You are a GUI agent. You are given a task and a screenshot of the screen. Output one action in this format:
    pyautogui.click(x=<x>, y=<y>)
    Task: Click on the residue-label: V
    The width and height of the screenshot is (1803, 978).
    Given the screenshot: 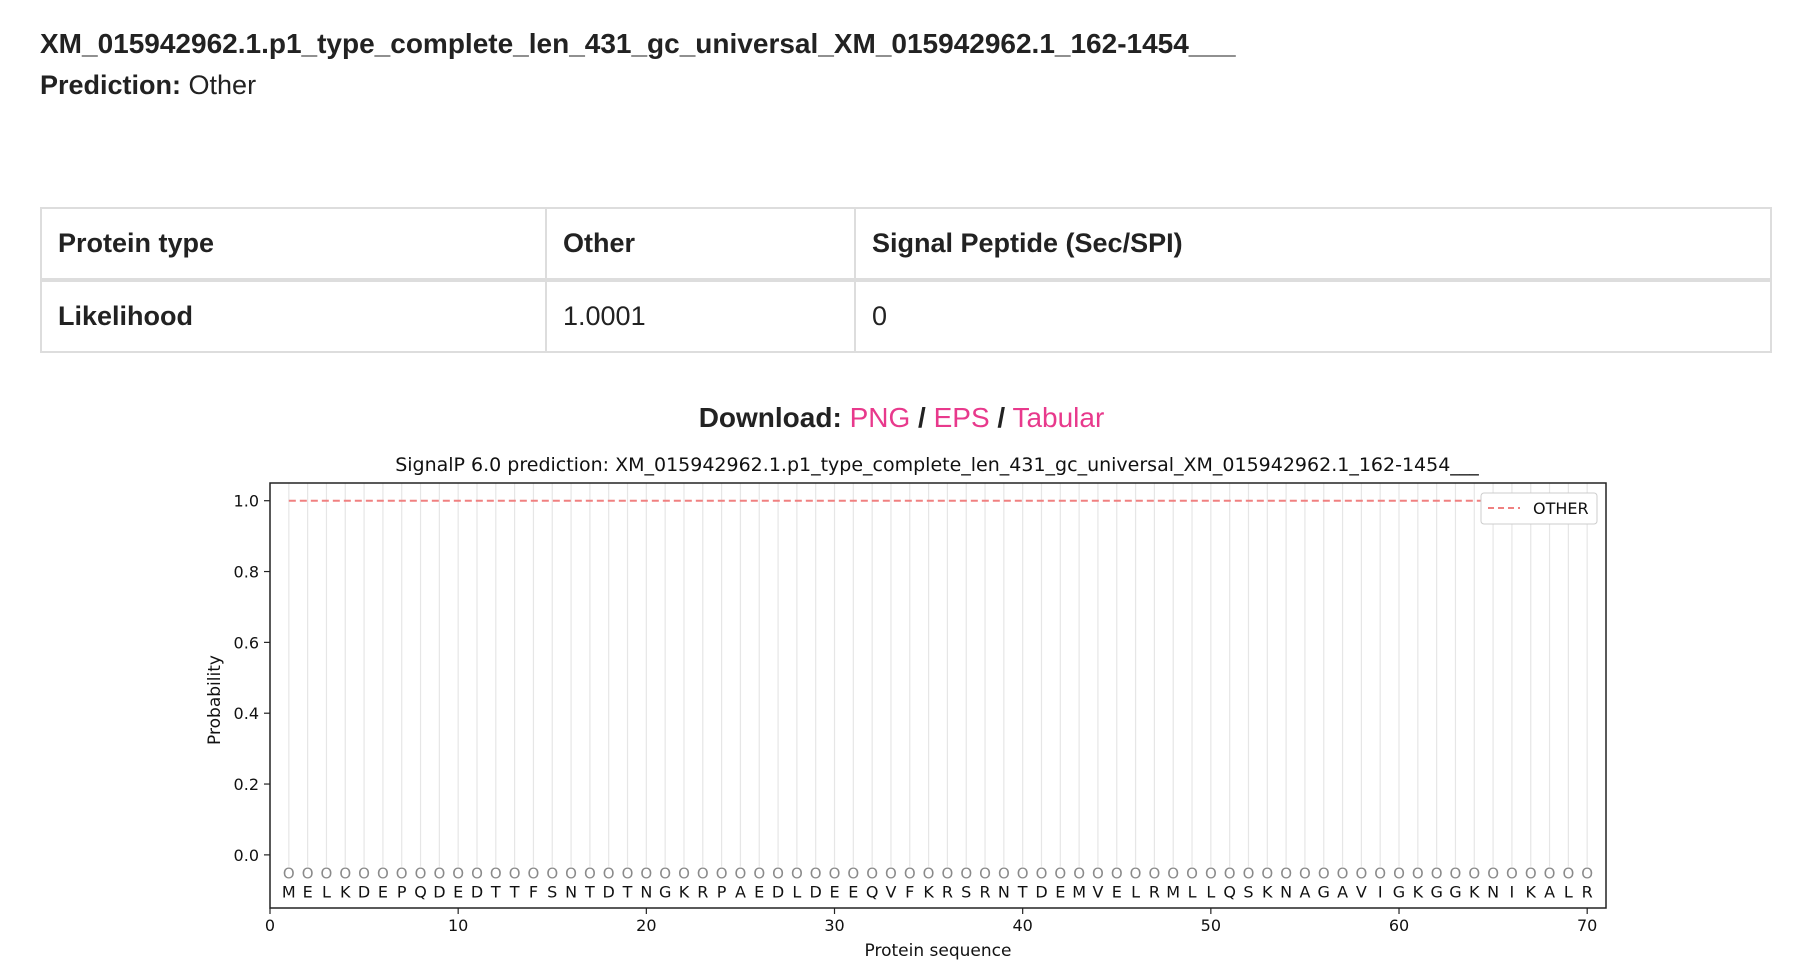 What is the action you would take?
    pyautogui.click(x=1361, y=892)
    